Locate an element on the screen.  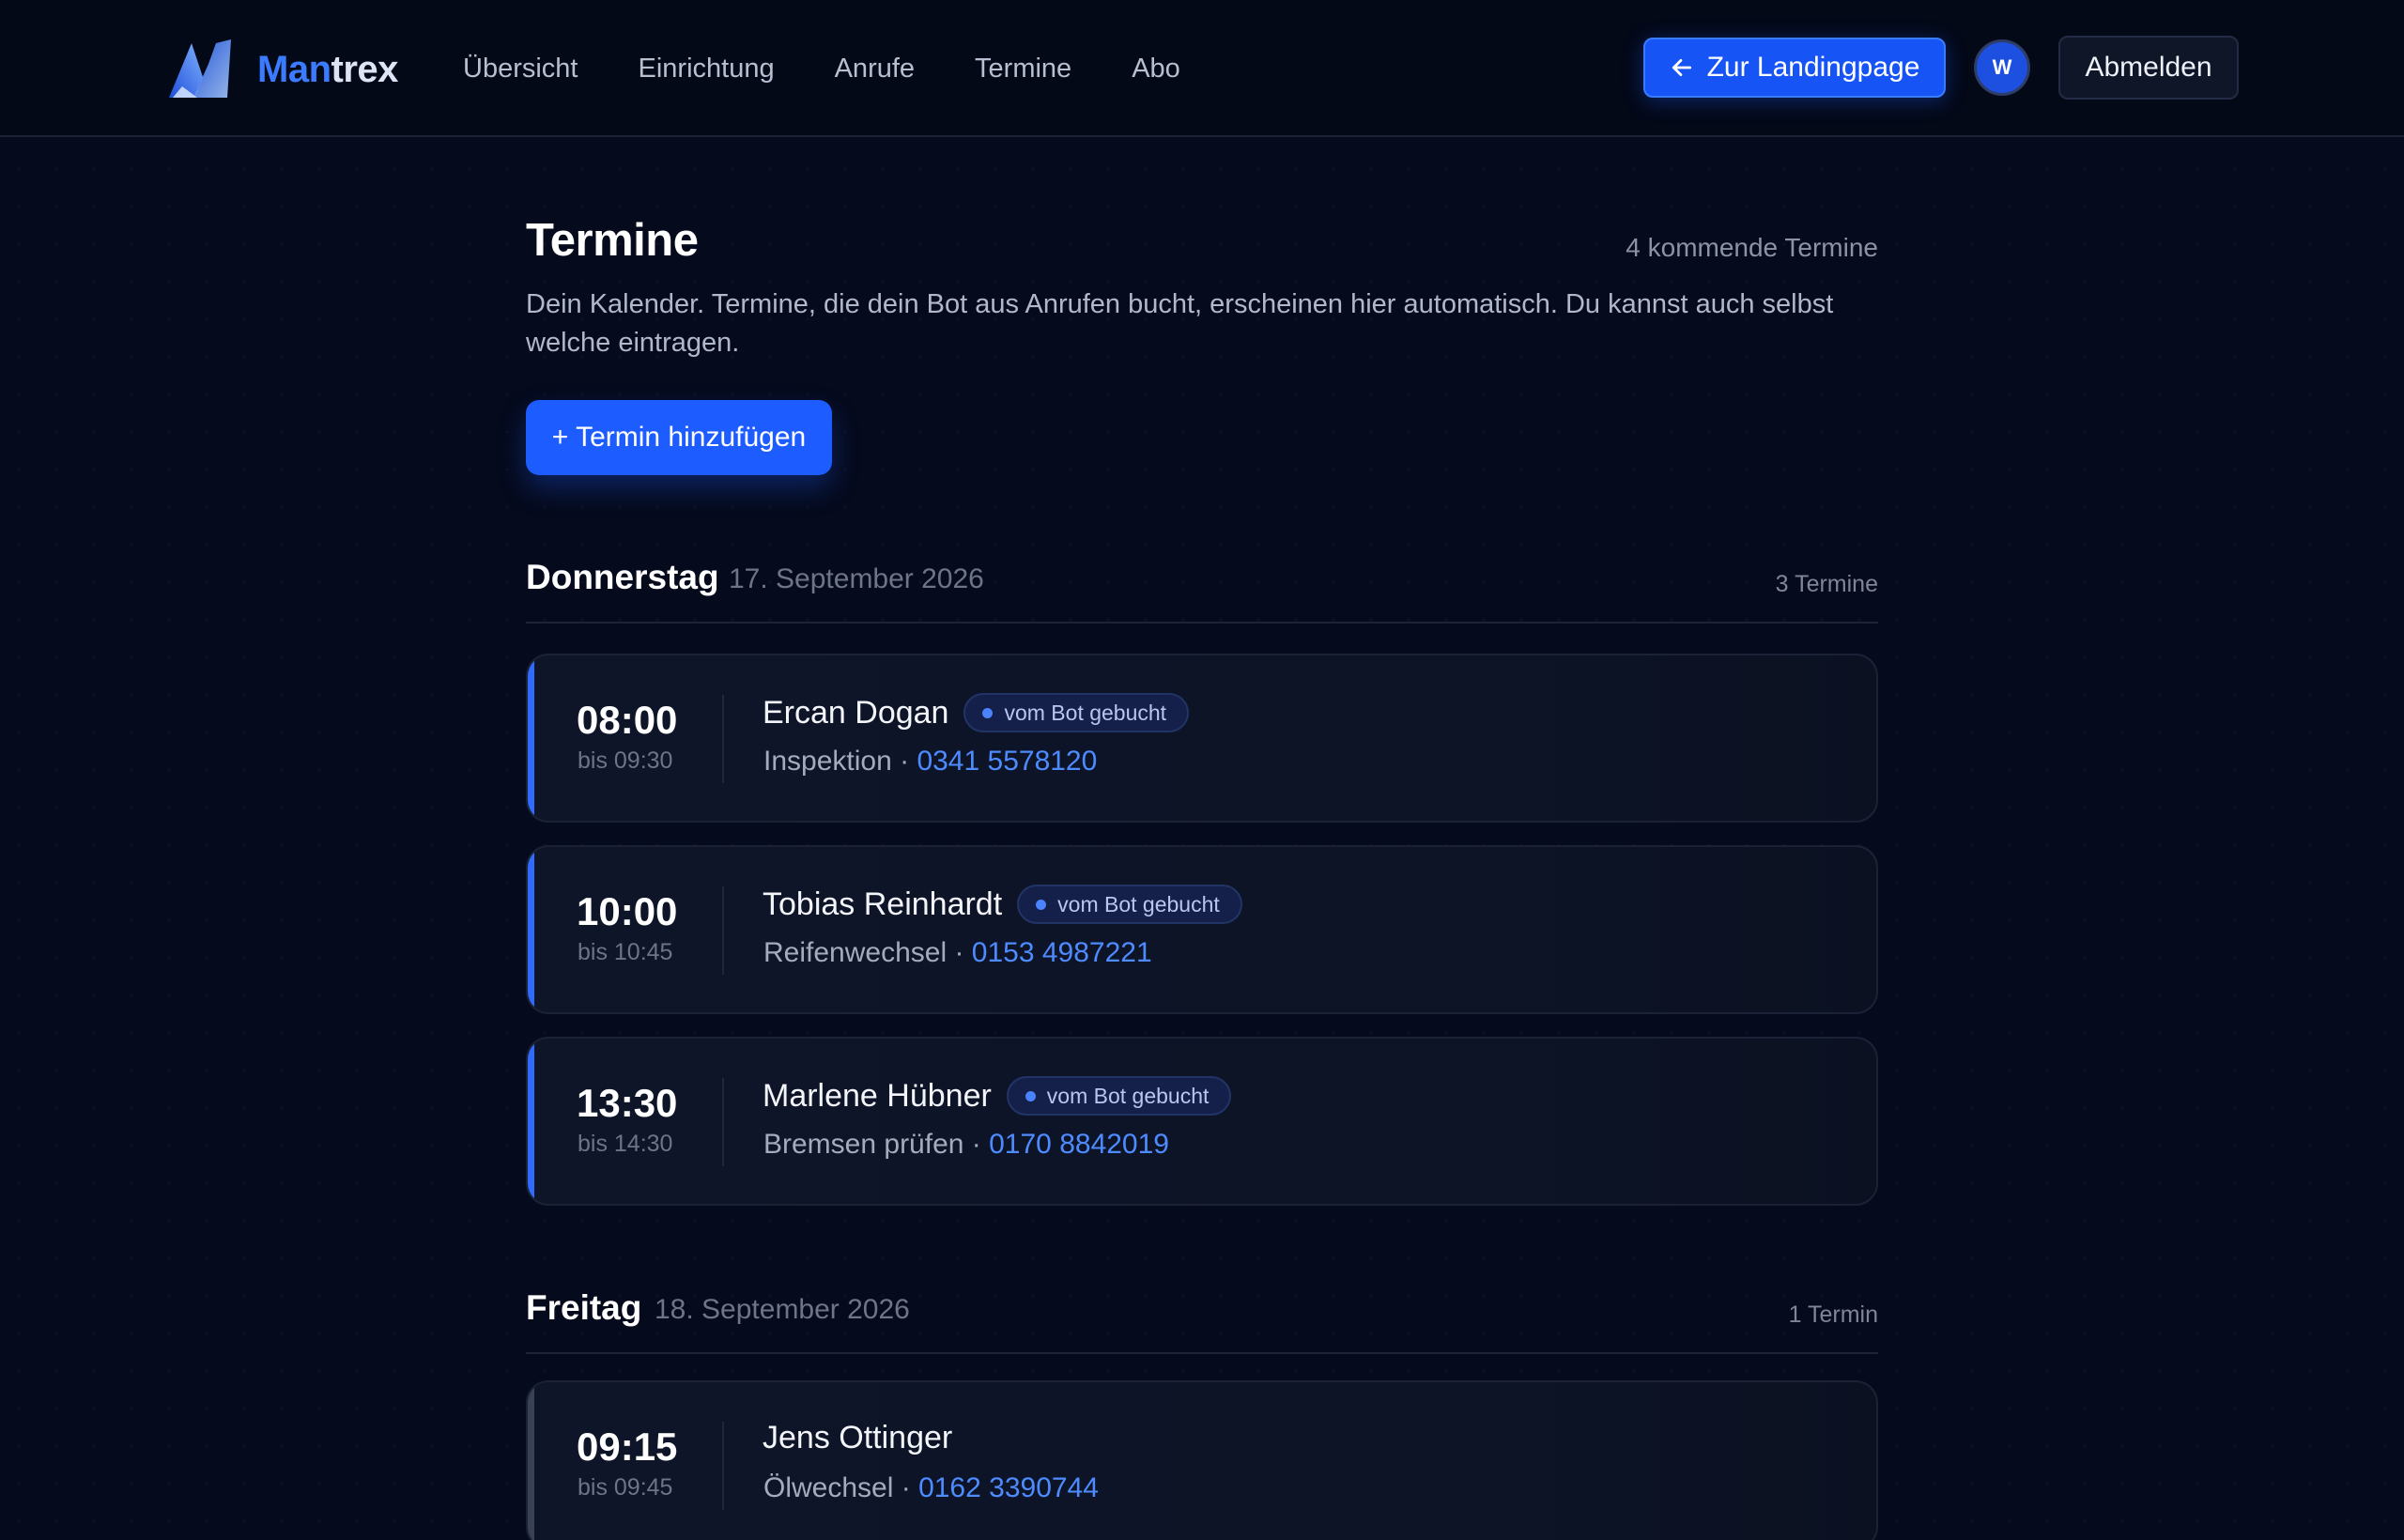
day-header: Donnerstag 17. September 2026 3 Termine is located at coordinates (1202, 591).